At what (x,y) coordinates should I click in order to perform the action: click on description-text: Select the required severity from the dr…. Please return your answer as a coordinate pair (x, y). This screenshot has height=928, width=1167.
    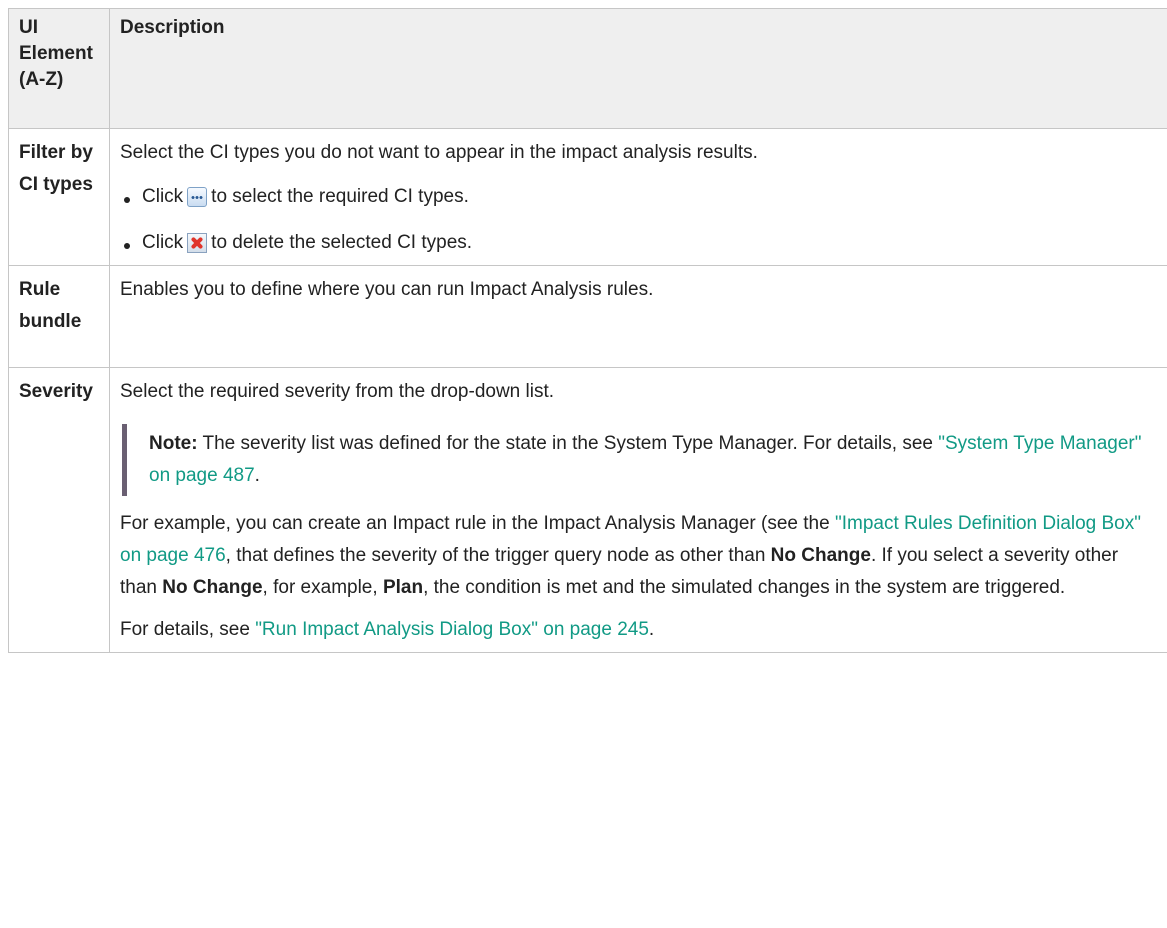
    Looking at the image, I should click on (337, 391).